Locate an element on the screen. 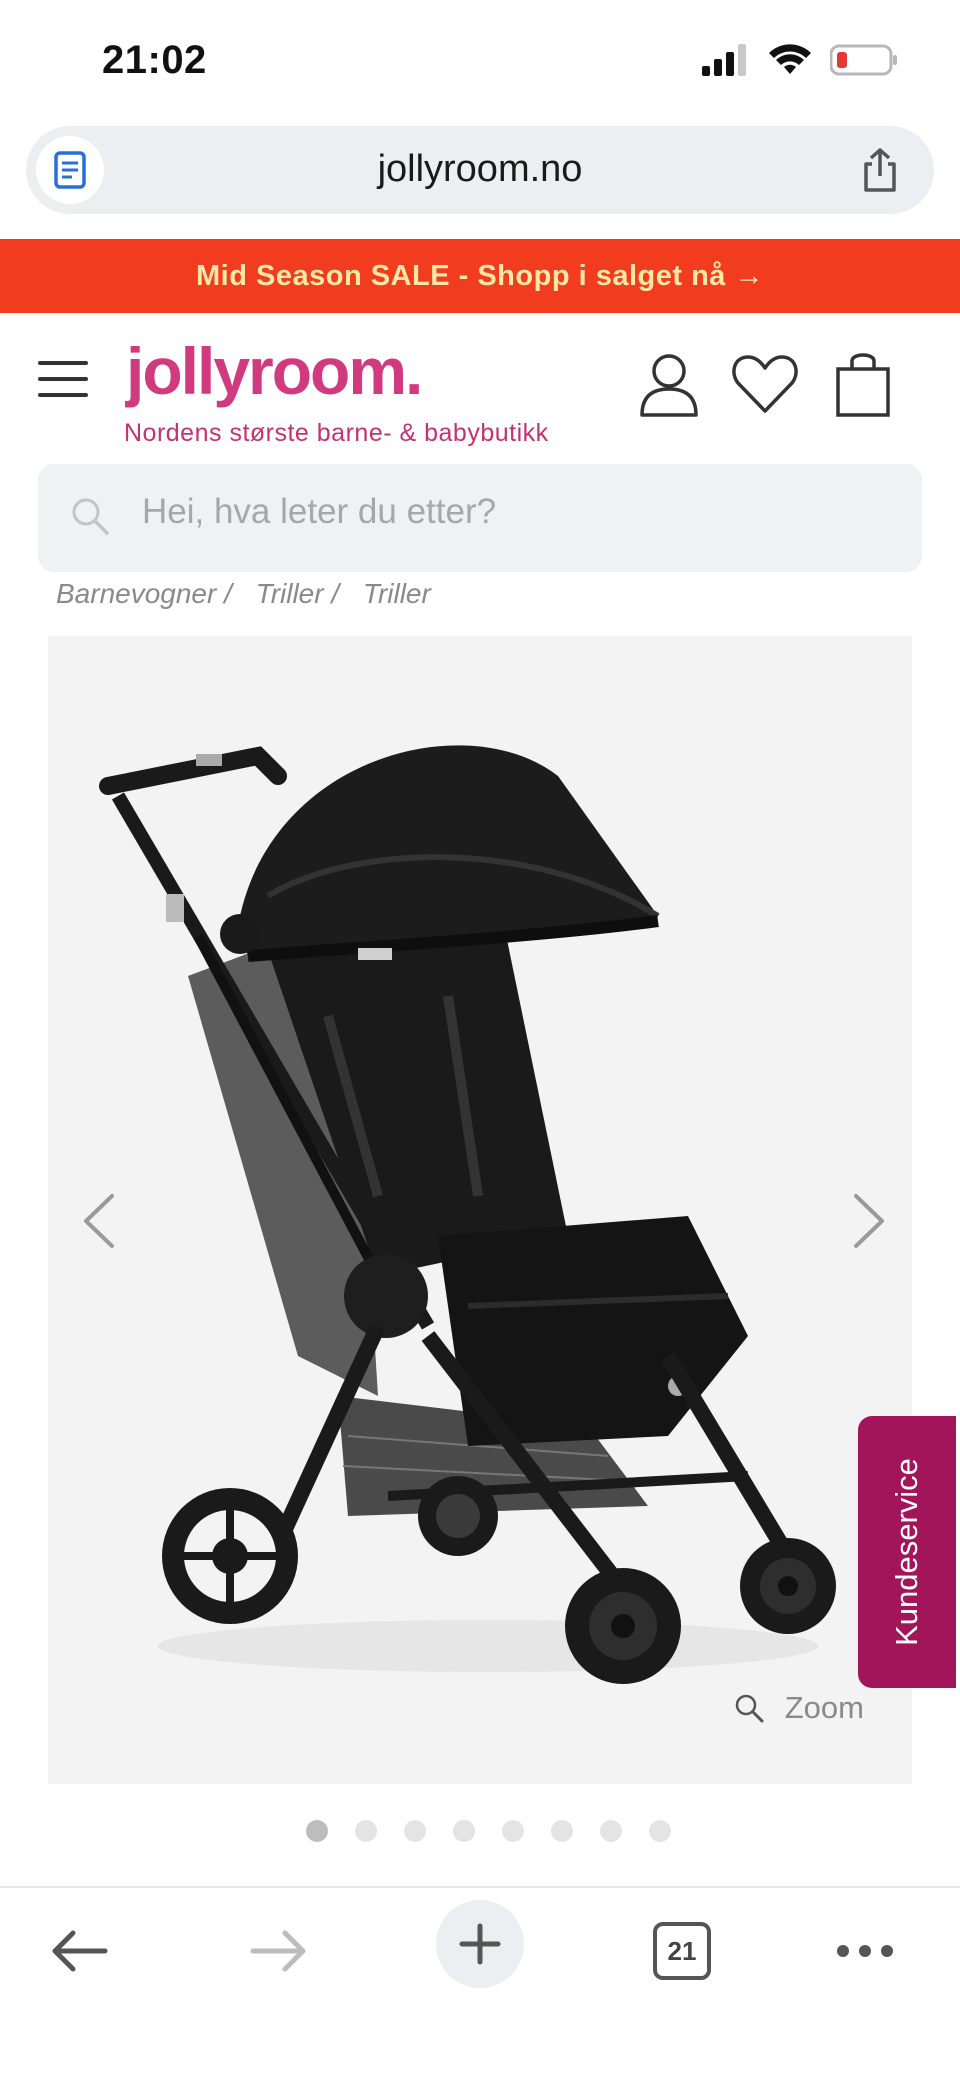  more-menu-button is located at coordinates (865, 1951).